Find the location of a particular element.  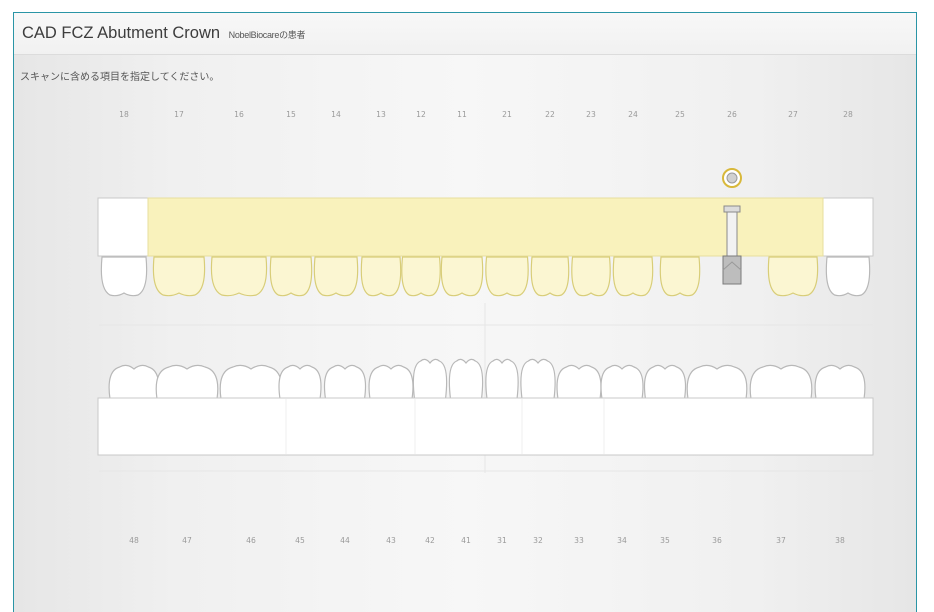

lower-tooth-number-41: 41 is located at coordinates (466, 540).